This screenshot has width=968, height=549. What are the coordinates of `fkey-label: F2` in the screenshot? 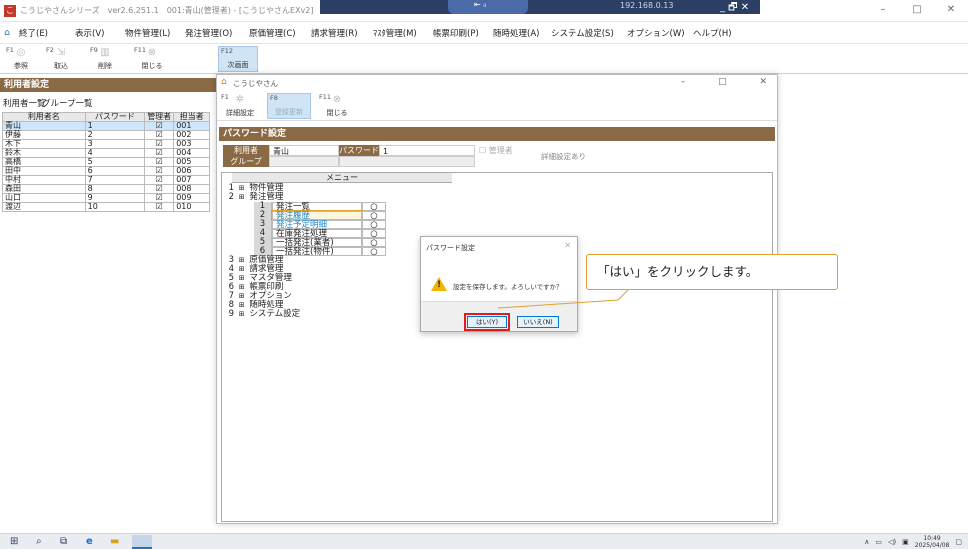 It's located at (50, 50).